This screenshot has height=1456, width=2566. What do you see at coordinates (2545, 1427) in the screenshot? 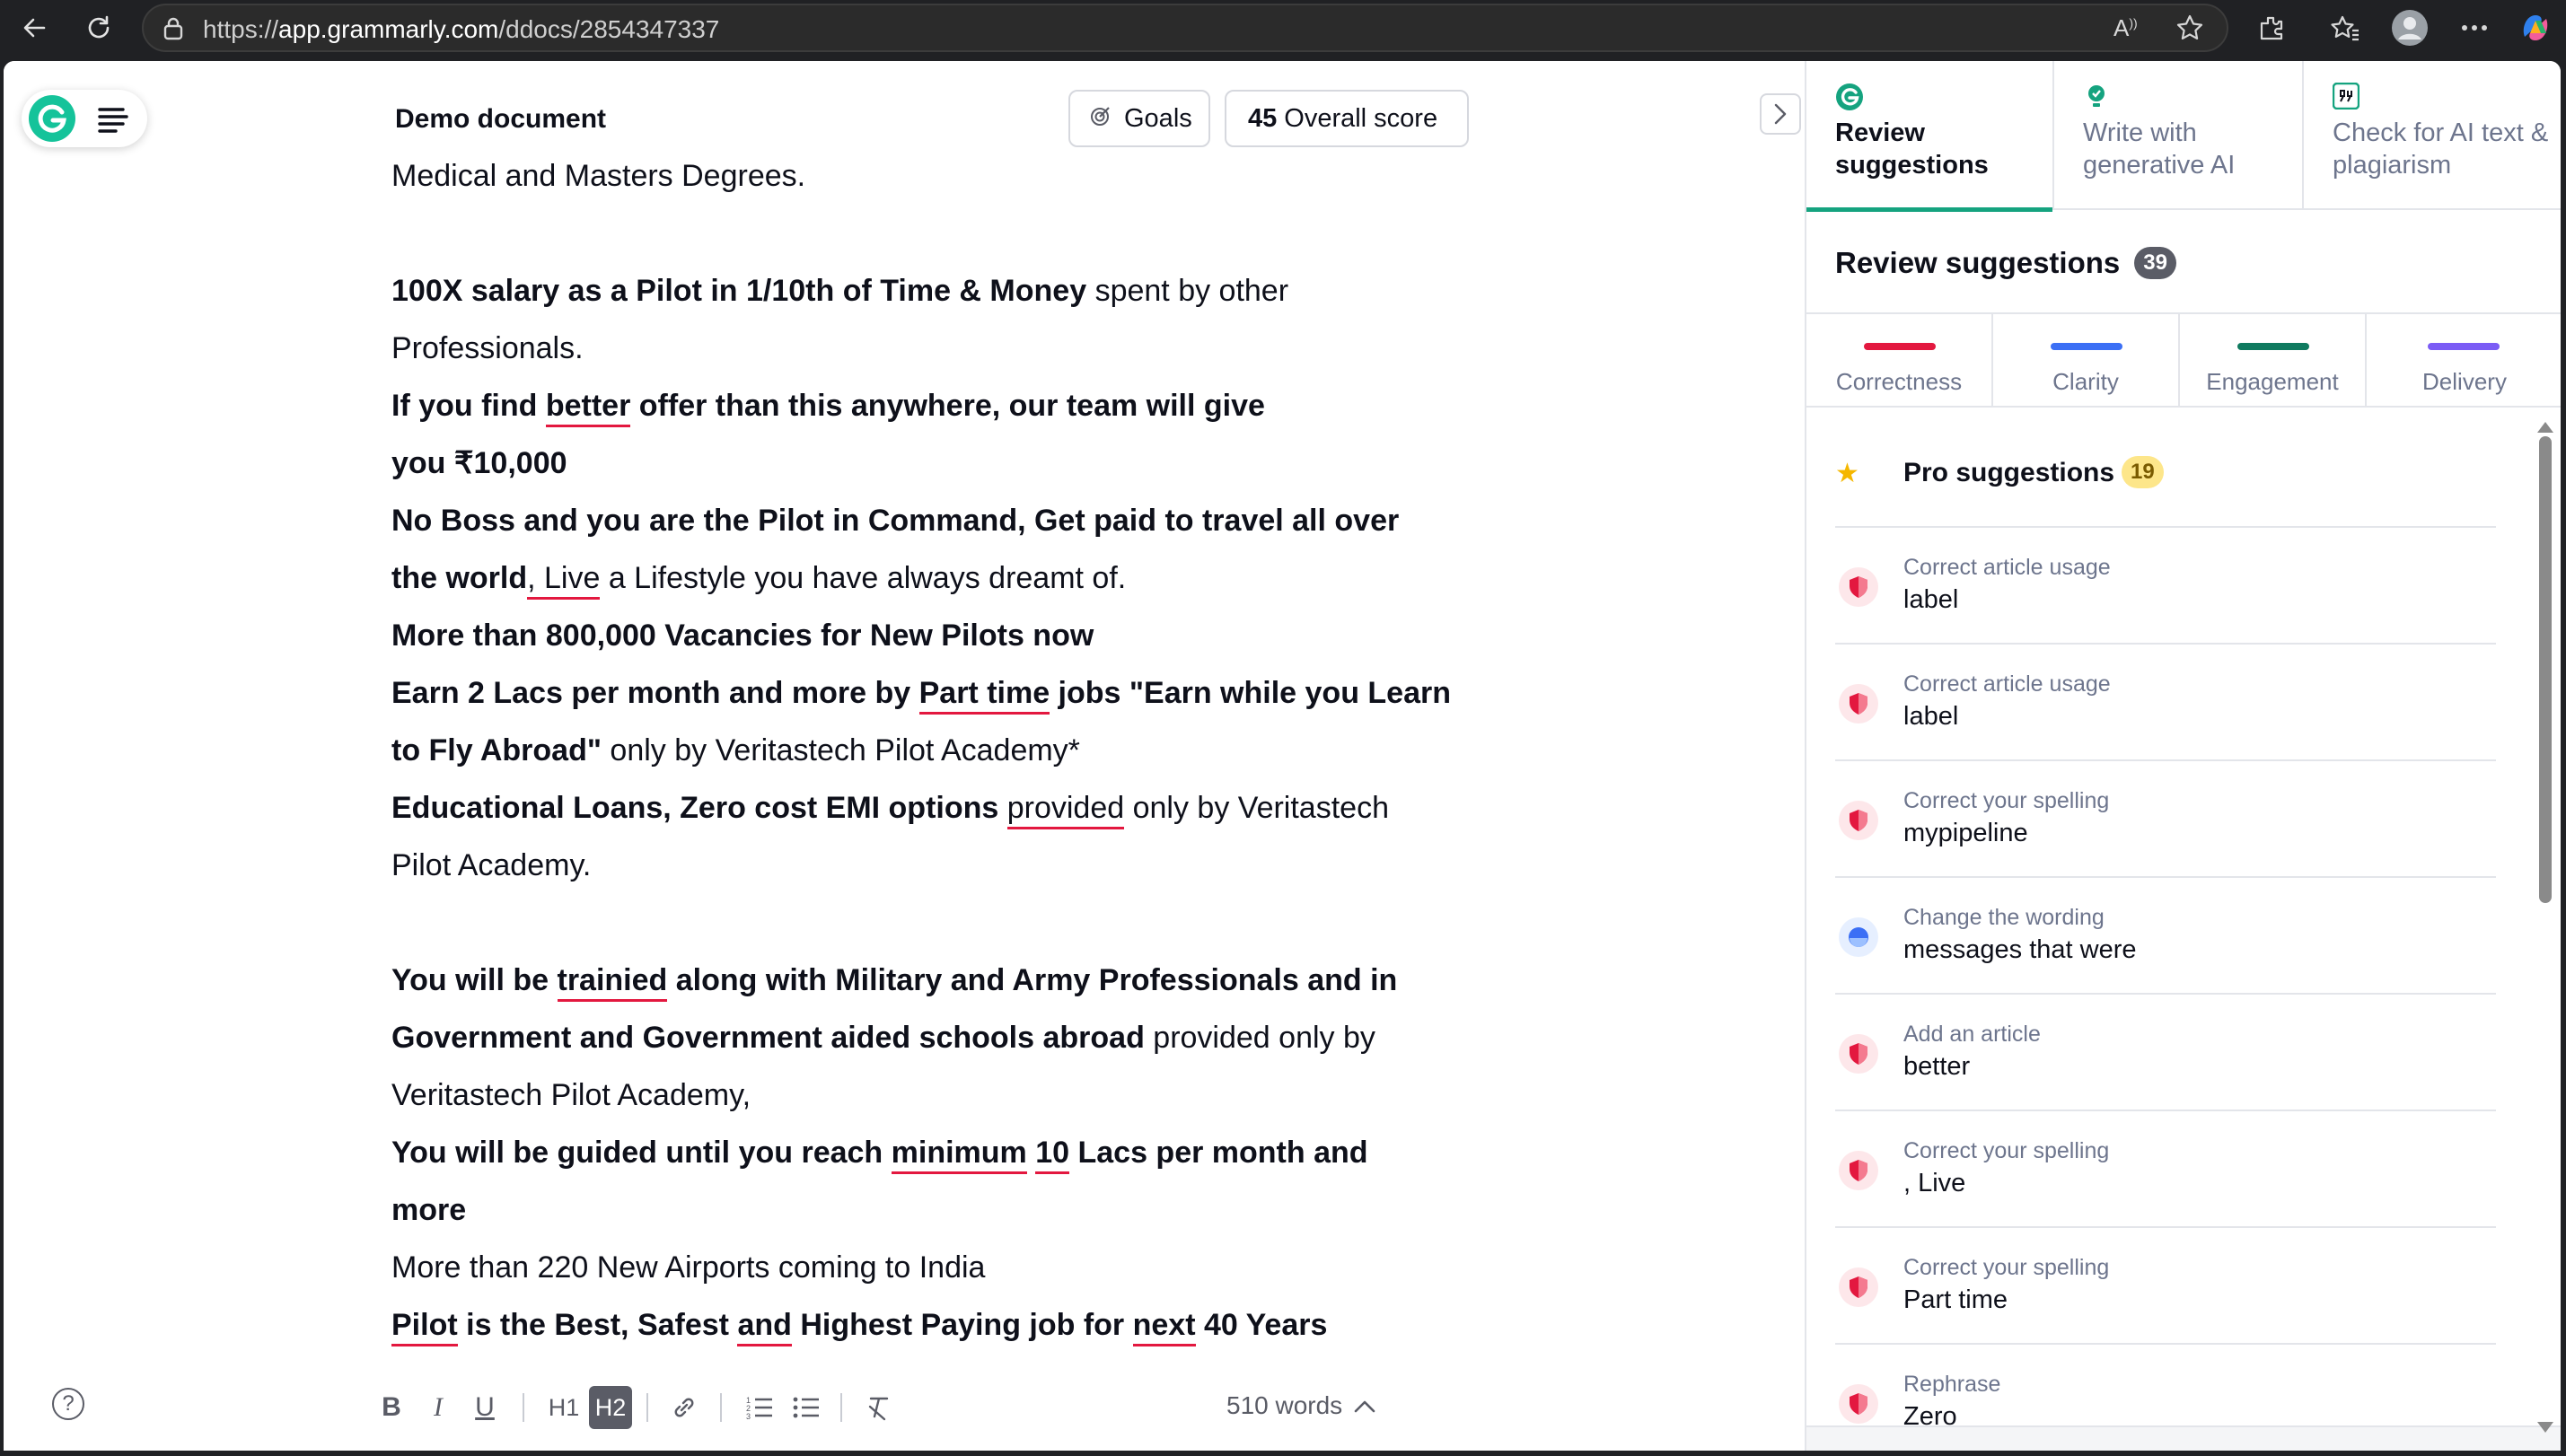
I see `scroll-down-arrow-icon` at bounding box center [2545, 1427].